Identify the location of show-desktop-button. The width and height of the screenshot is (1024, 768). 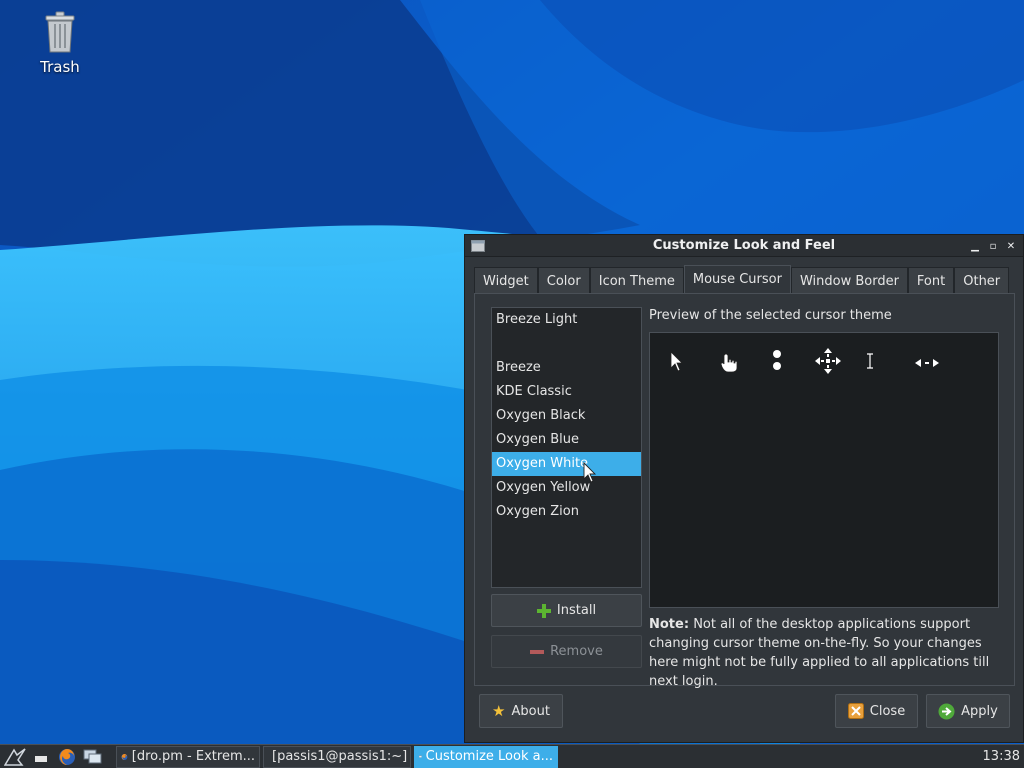
(41, 757).